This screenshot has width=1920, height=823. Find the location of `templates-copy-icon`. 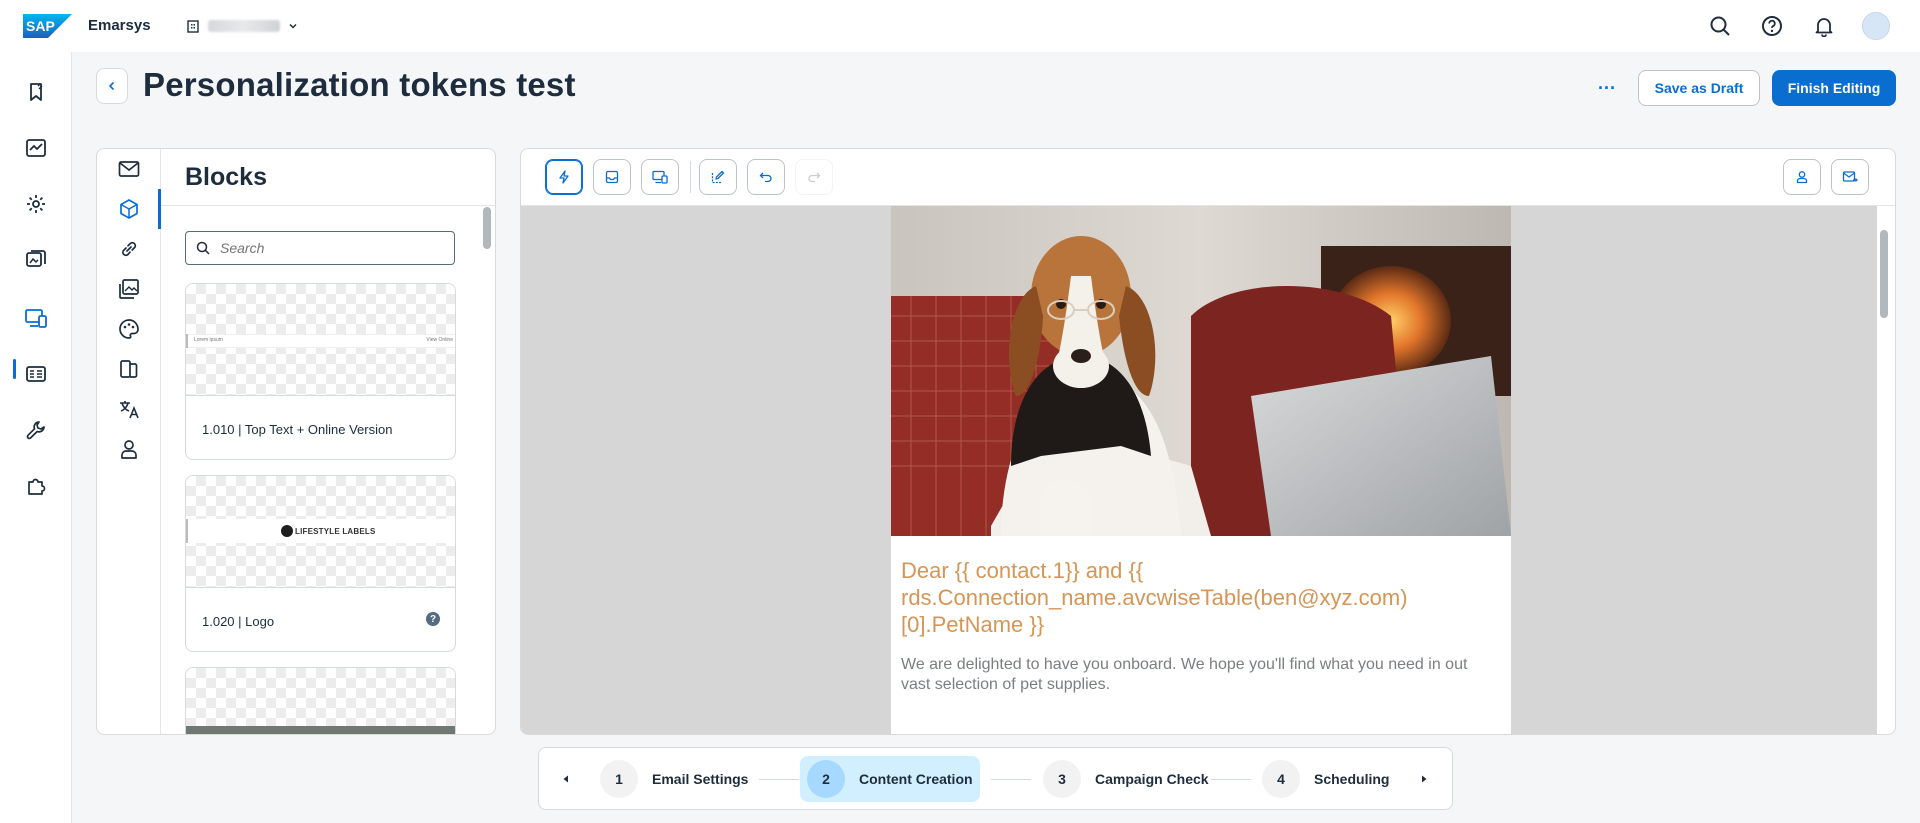

templates-copy-icon is located at coordinates (129, 369).